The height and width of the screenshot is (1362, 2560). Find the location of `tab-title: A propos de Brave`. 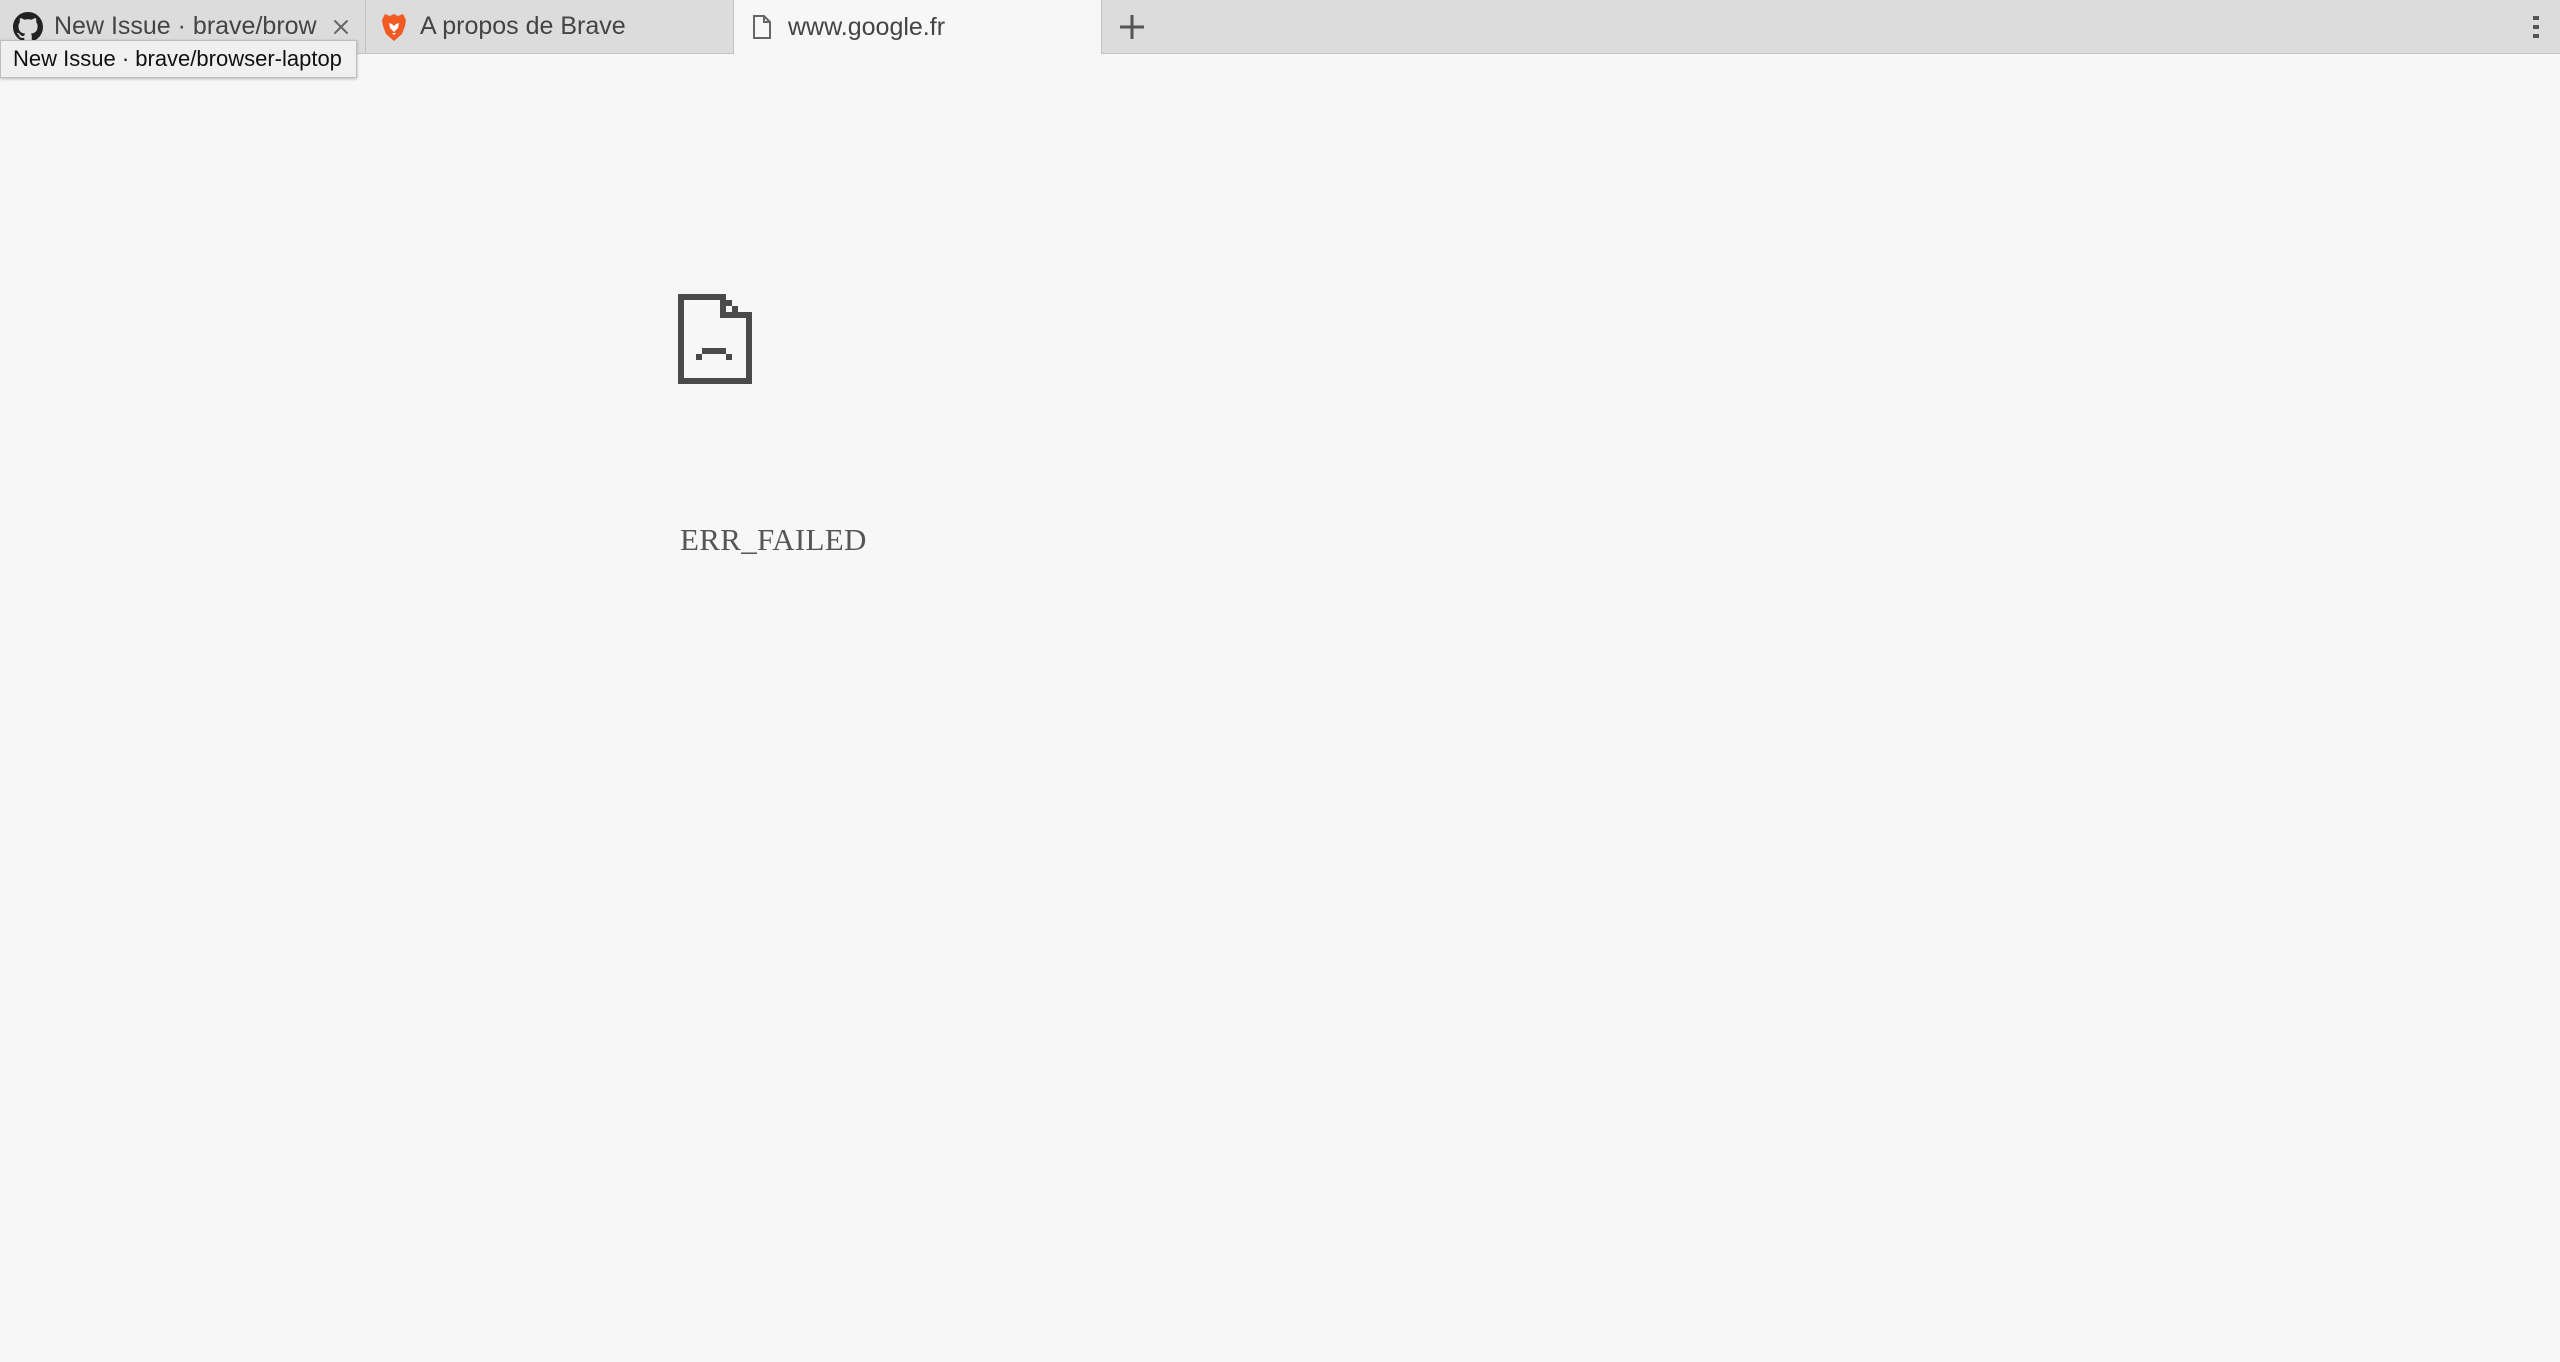

tab-title: A propos de Brave is located at coordinates (523, 26).